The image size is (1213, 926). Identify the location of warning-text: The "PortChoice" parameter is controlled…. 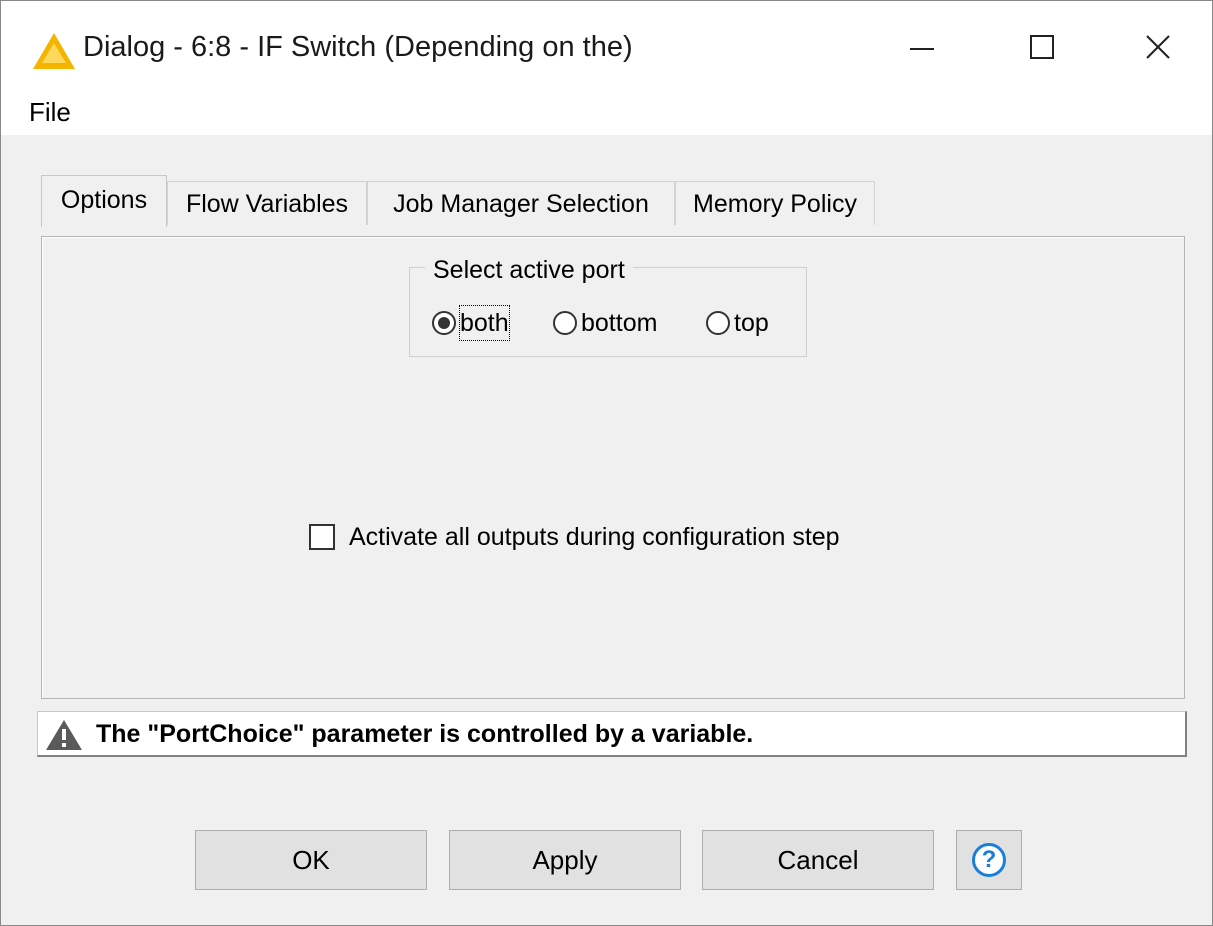
(425, 734).